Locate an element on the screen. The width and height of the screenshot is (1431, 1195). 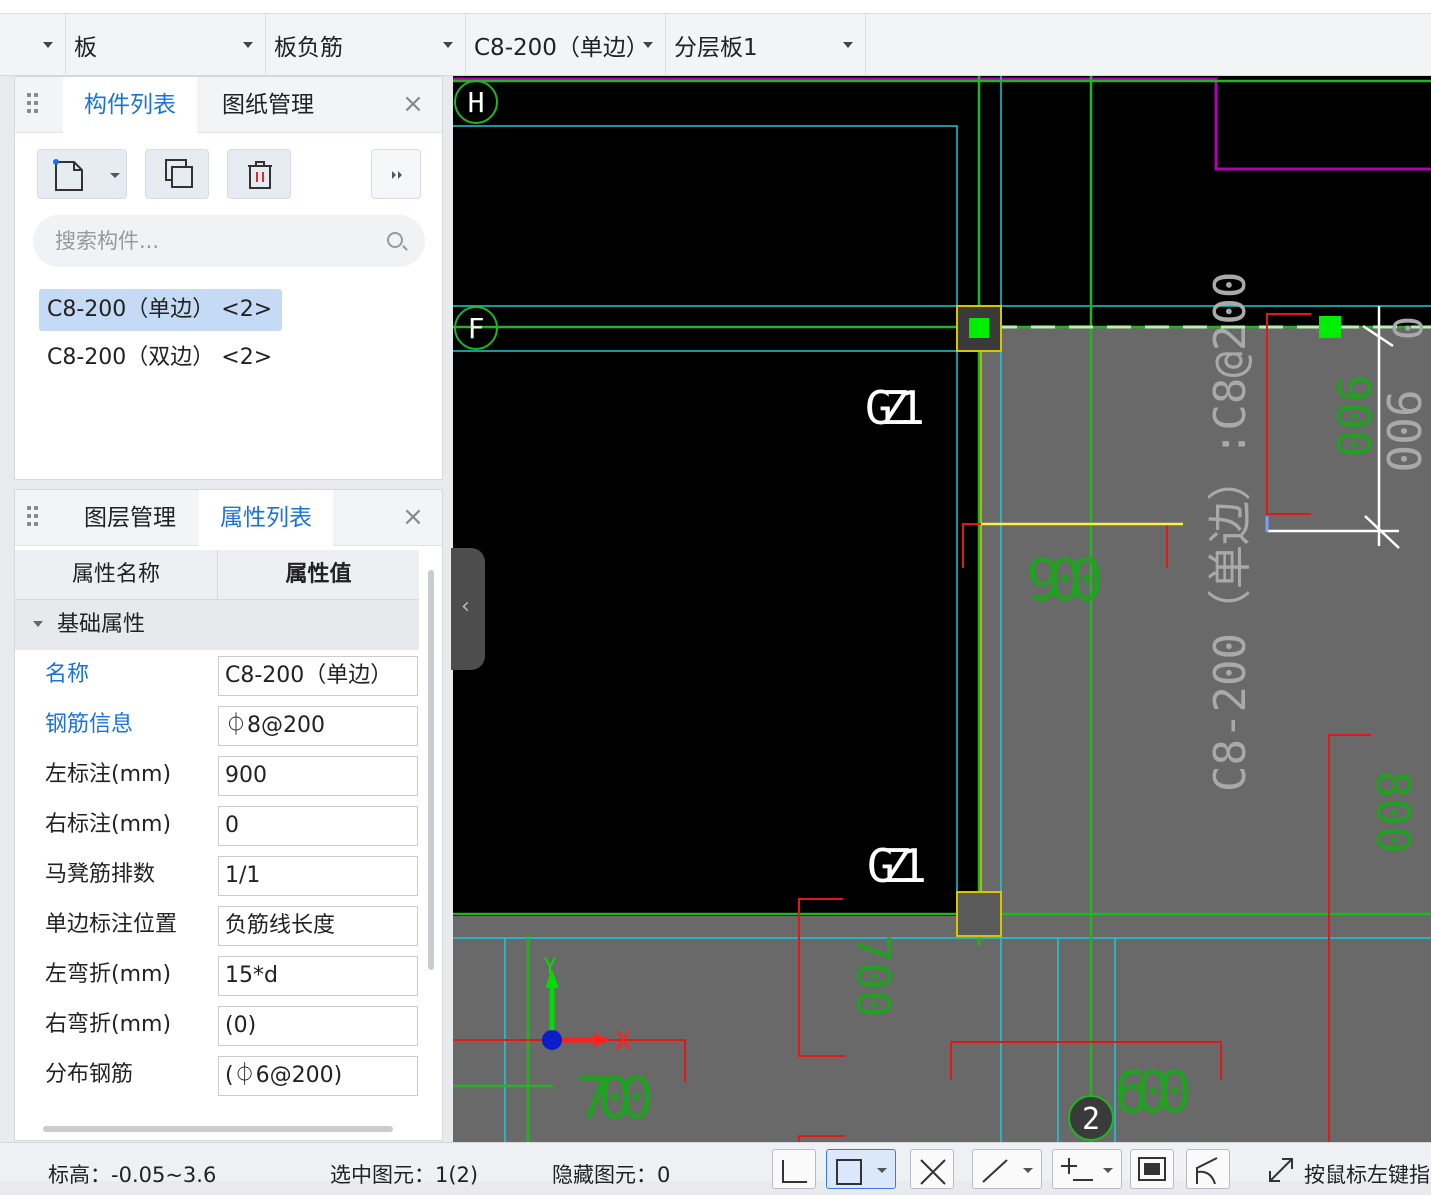
ucs-y-label: Y is located at coordinates (549, 967).